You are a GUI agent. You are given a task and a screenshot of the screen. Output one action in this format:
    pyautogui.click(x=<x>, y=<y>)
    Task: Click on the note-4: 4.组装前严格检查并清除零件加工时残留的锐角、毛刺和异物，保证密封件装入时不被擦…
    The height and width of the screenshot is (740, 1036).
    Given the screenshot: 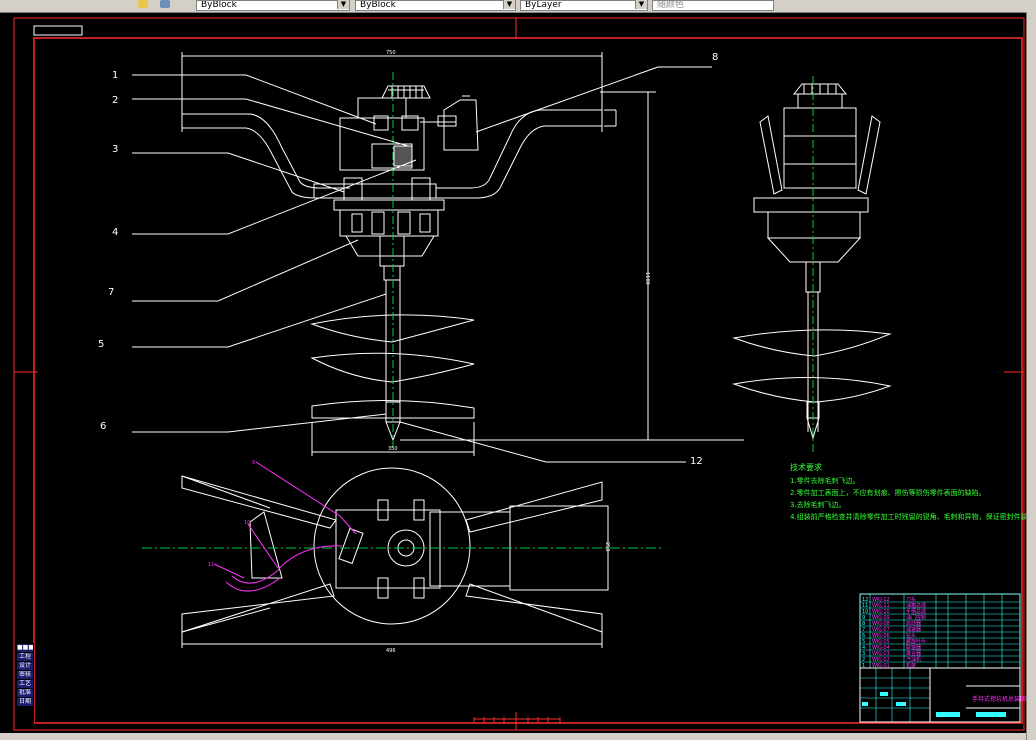 What is the action you would take?
    pyautogui.click(x=908, y=516)
    